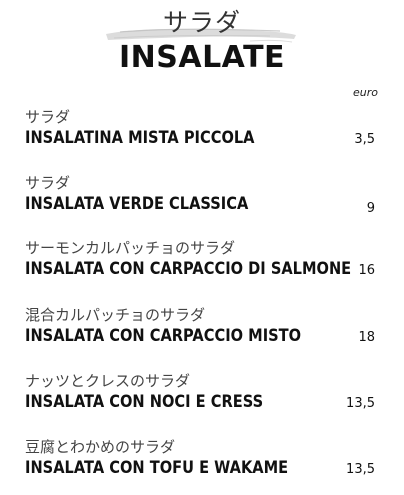  What do you see at coordinates (100, 447) in the screenshot?
I see `item-name-japanese: 豆腐とわかめのサラダ` at bounding box center [100, 447].